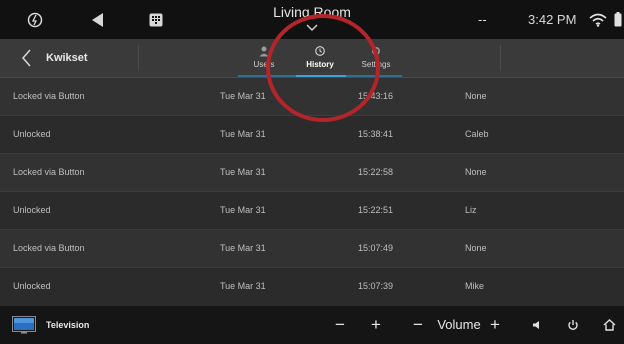 The height and width of the screenshot is (344, 624). I want to click on status-placeholder: --, so click(482, 19).